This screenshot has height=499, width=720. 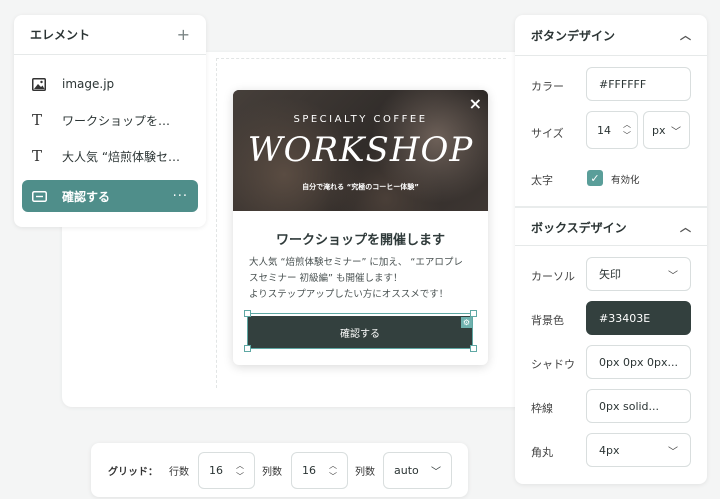 What do you see at coordinates (610, 274) in the screenshot?
I see `cursor-value: 矢印` at bounding box center [610, 274].